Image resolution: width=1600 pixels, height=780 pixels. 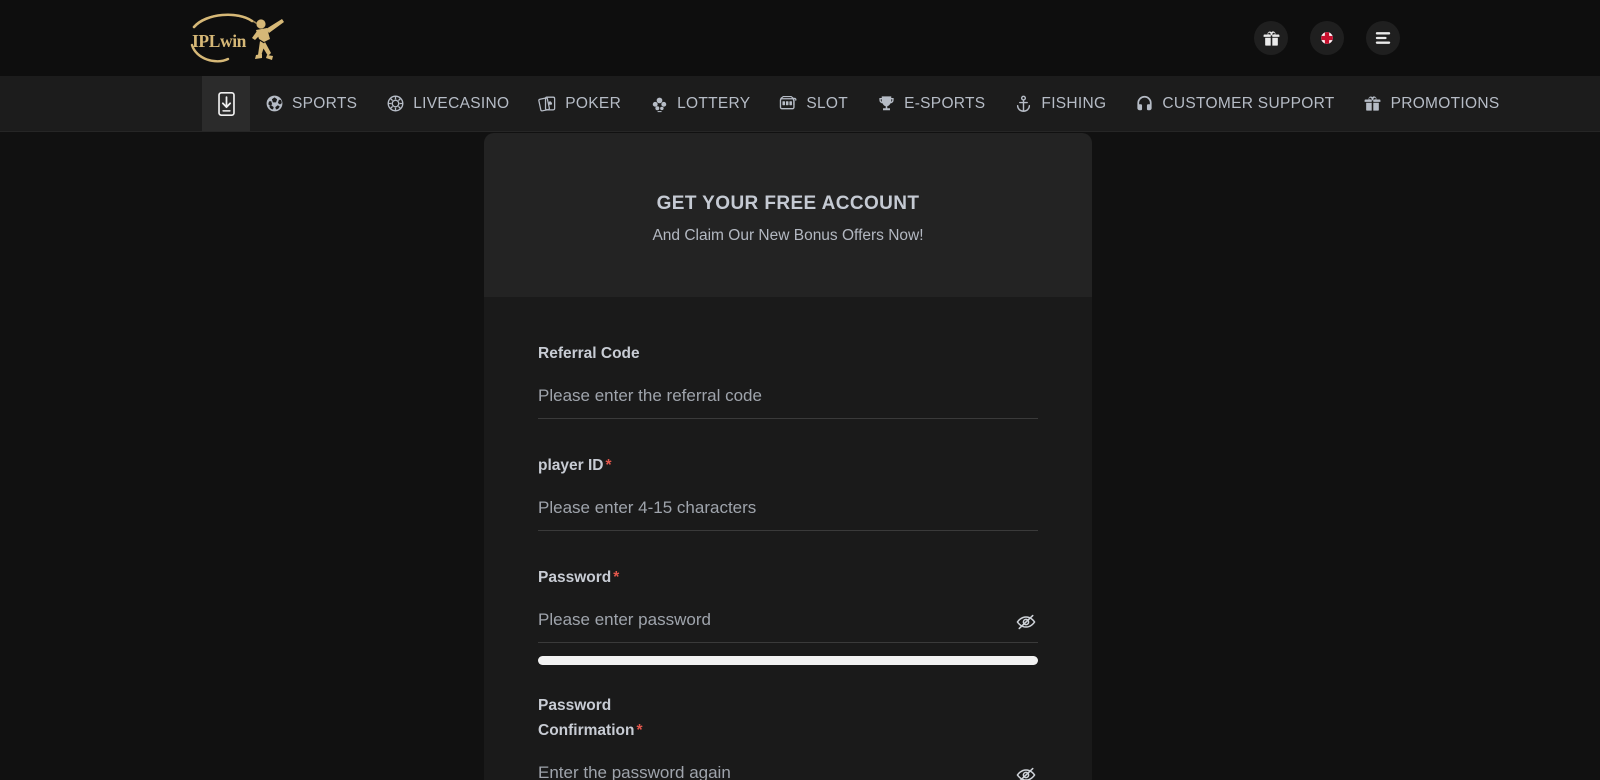 I want to click on iplwin-logo-icon: IPLwin, so click(x=237, y=38).